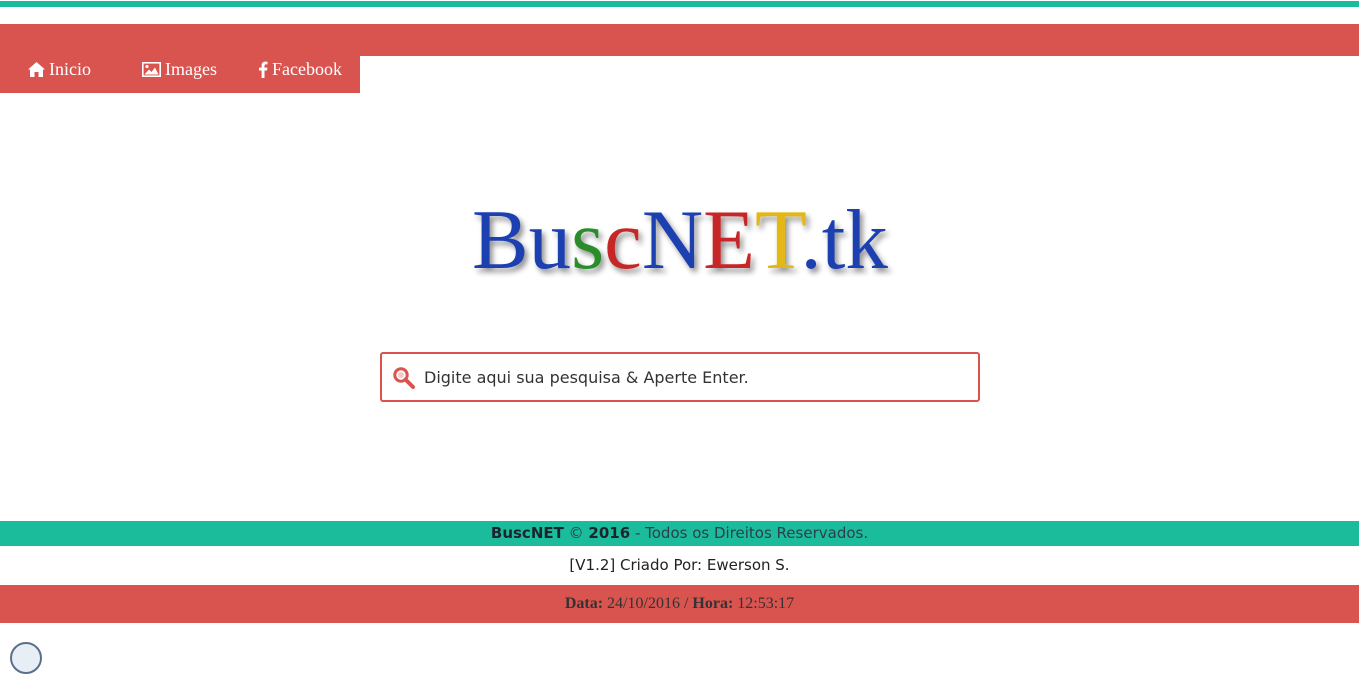 The image size is (1359, 674). What do you see at coordinates (70, 68) in the screenshot?
I see `nav-item-label: Inicio` at bounding box center [70, 68].